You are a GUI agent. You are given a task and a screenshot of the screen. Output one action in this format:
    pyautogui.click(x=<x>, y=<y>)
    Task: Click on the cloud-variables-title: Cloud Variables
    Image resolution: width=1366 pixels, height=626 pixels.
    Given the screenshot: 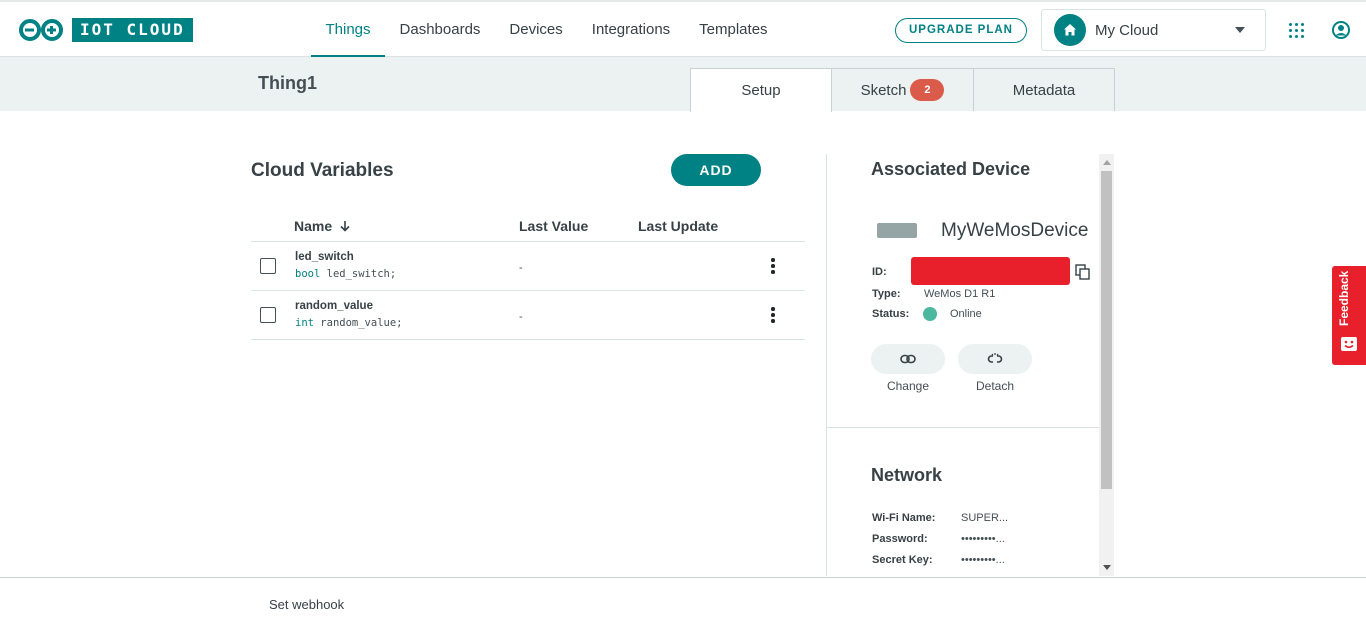 What is the action you would take?
    pyautogui.click(x=322, y=170)
    